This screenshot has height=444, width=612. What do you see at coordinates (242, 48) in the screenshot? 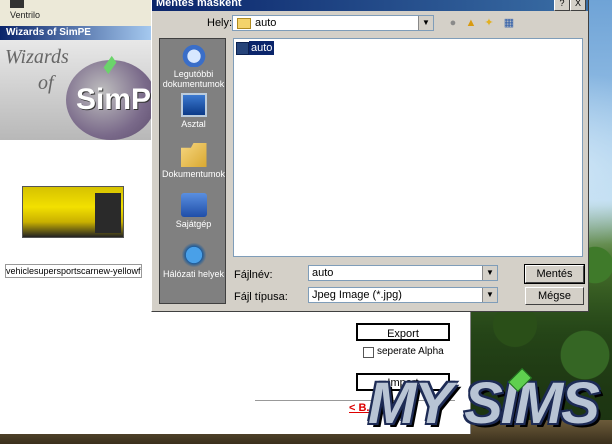
I see `image-file-icon` at bounding box center [242, 48].